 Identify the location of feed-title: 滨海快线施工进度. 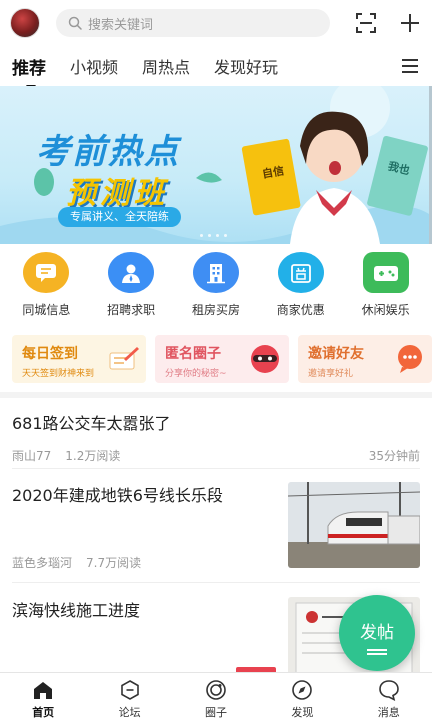
(76, 610).